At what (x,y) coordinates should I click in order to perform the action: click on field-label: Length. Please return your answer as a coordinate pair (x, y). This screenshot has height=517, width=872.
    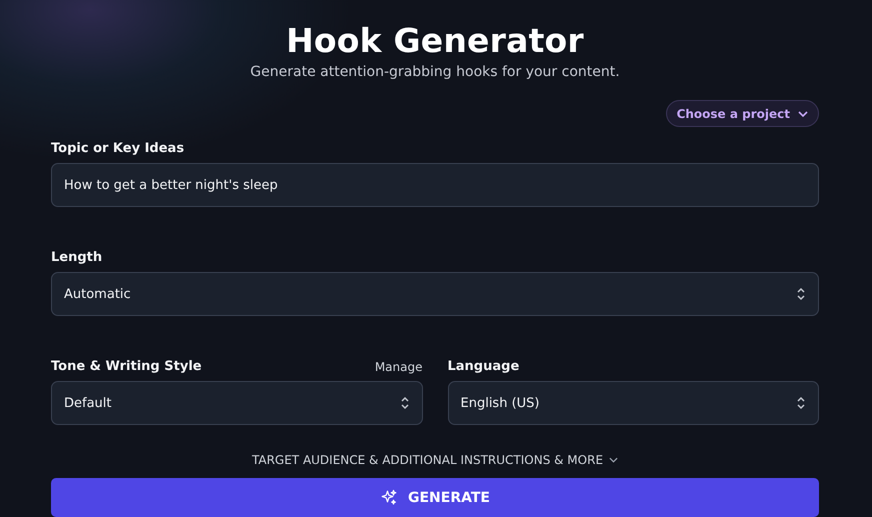
    Looking at the image, I should click on (76, 257).